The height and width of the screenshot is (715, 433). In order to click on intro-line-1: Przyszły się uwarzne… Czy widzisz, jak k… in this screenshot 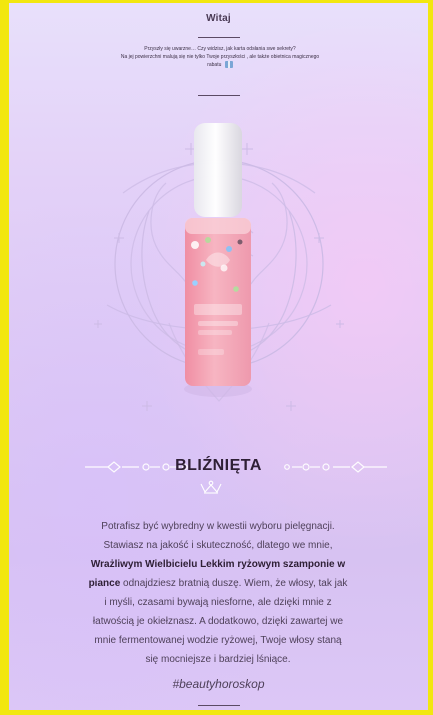, I will do `click(220, 49)`.